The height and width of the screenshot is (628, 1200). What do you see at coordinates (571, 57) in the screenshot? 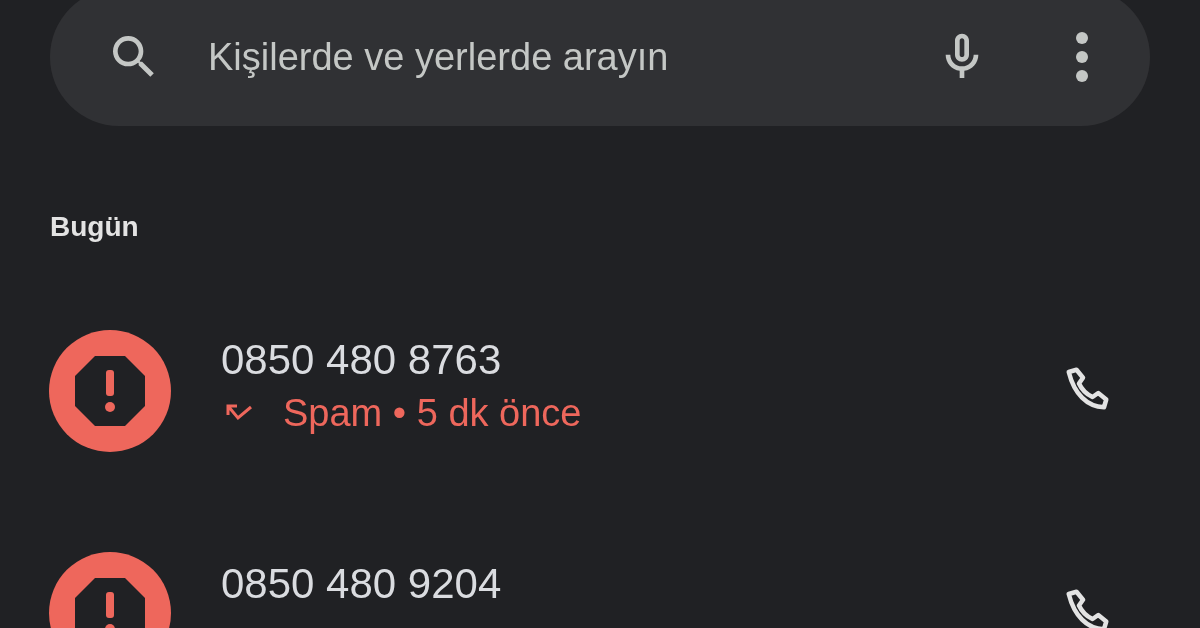
I see `search-input: Kişilerde ve yerlerde arayın` at bounding box center [571, 57].